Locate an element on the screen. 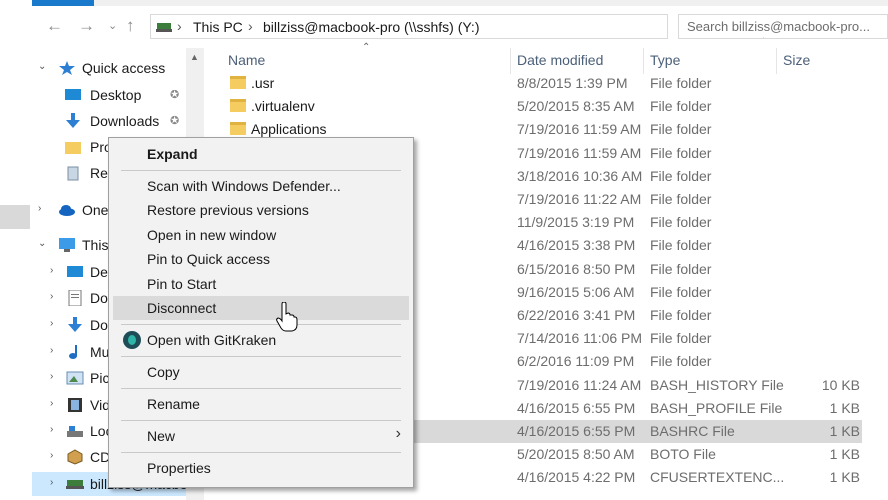 The height and width of the screenshot is (500, 888). menu-label: Pin to Quick access is located at coordinates (208, 259).